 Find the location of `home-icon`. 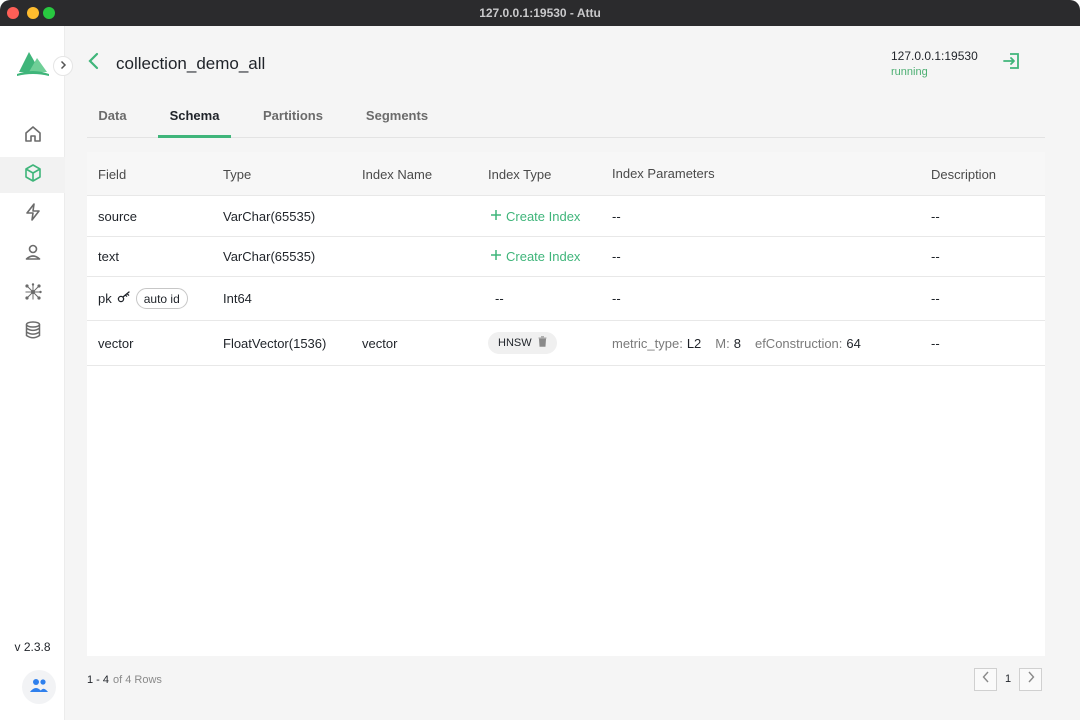

home-icon is located at coordinates (33, 136).